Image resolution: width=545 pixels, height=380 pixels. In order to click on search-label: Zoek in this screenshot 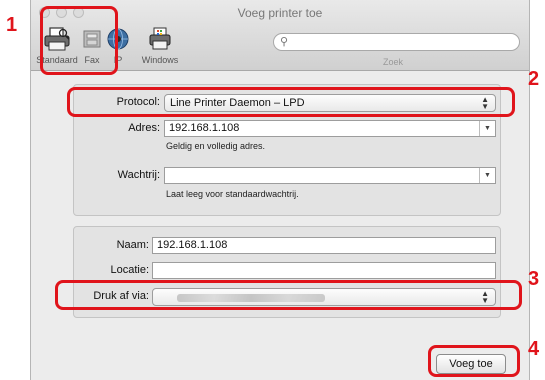, I will do `click(393, 62)`.